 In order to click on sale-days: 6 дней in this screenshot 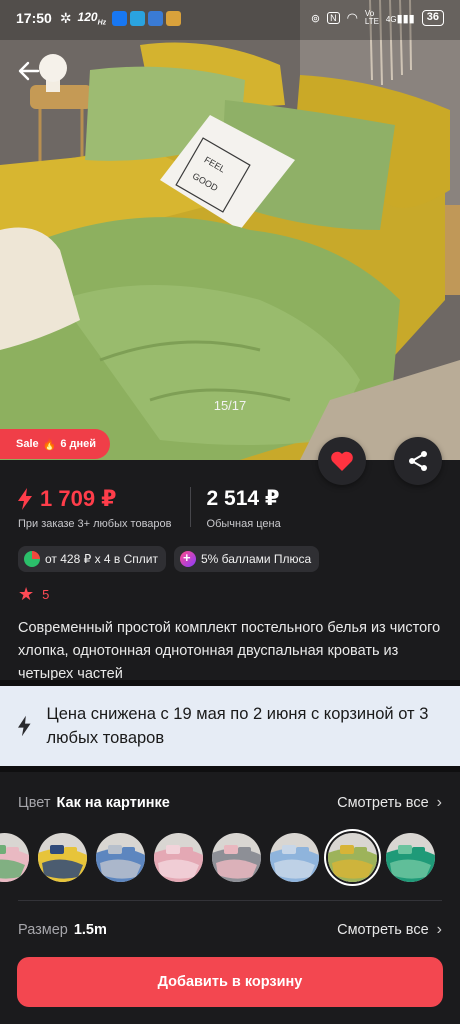, I will do `click(78, 444)`.